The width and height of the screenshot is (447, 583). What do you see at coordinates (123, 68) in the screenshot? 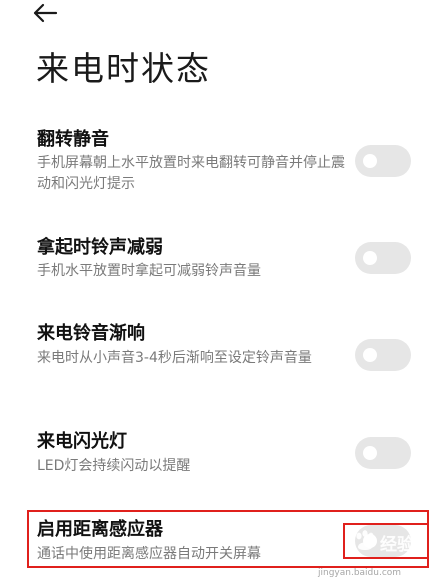
I see `page-title: 来电时状态` at bounding box center [123, 68].